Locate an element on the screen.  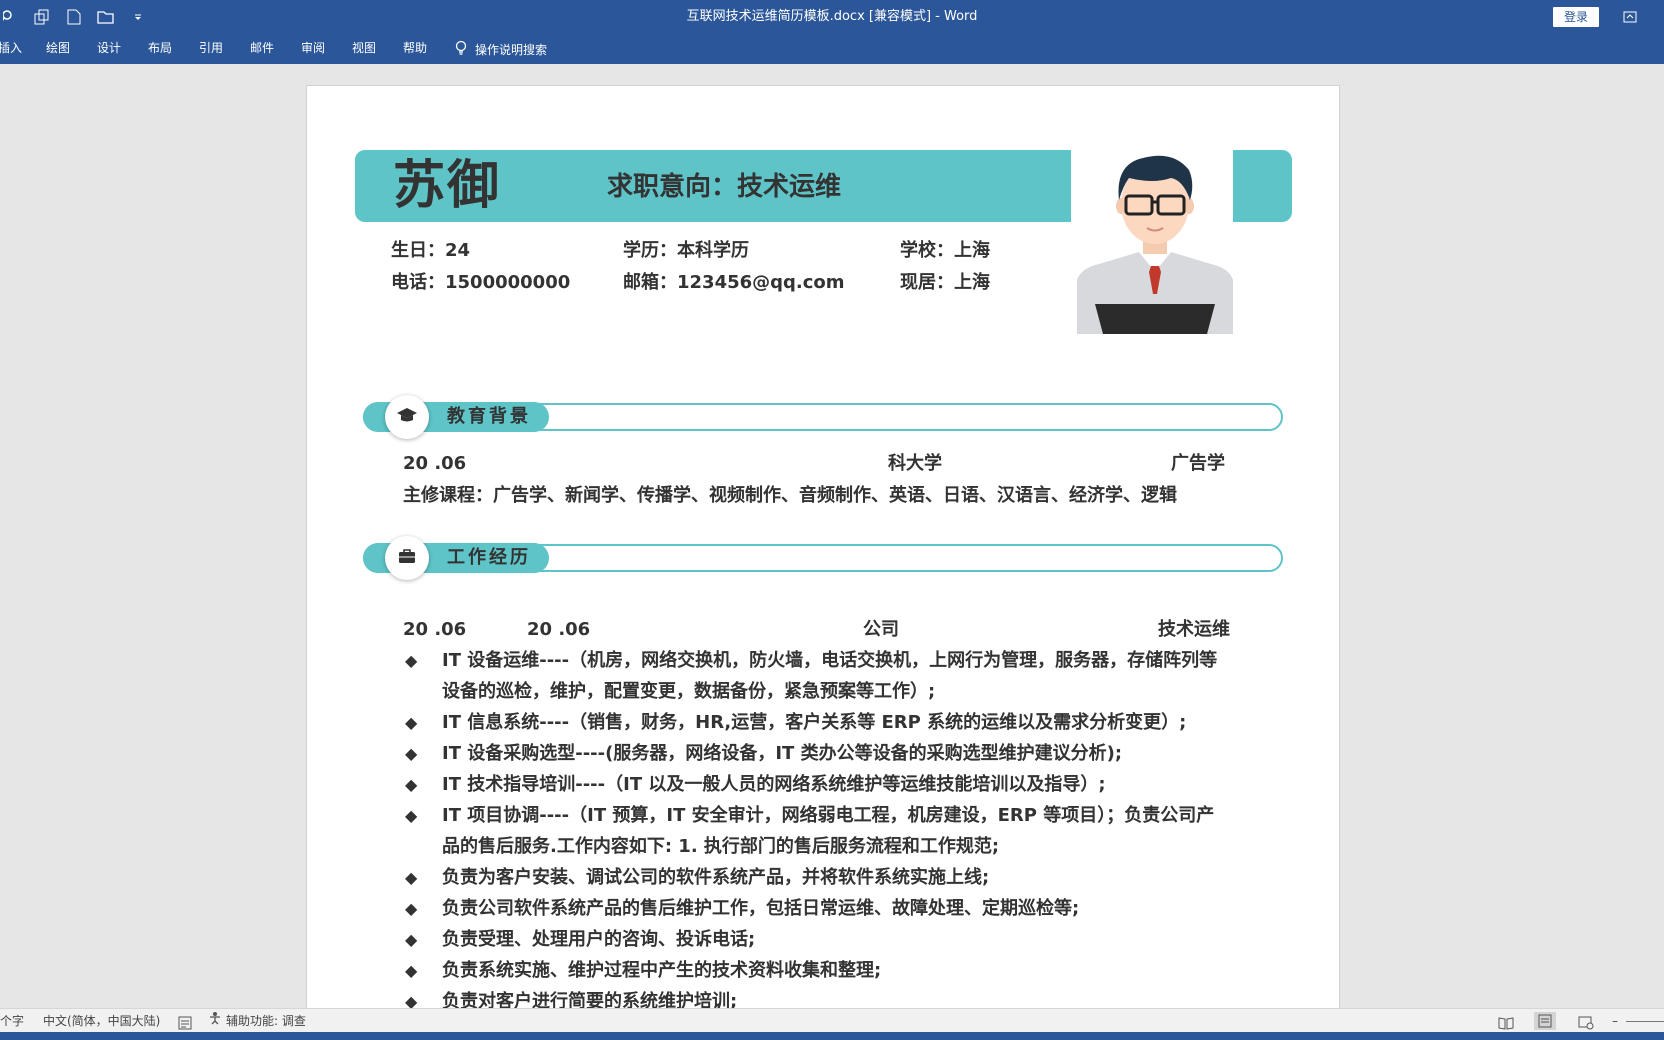
web-layout-icon is located at coordinates (1586, 1022).